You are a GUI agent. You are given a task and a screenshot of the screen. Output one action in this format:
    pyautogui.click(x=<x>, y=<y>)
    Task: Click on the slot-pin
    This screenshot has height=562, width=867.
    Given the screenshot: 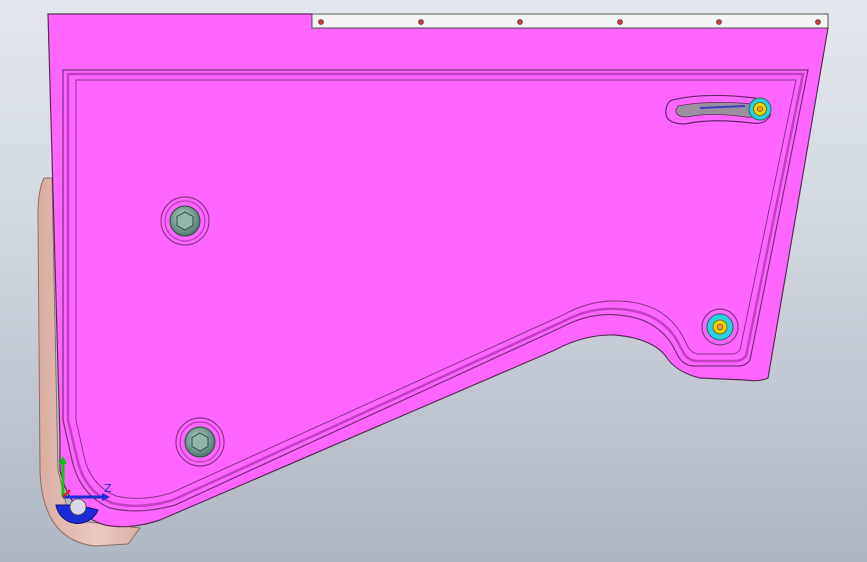 What is the action you would take?
    pyautogui.click(x=760, y=109)
    